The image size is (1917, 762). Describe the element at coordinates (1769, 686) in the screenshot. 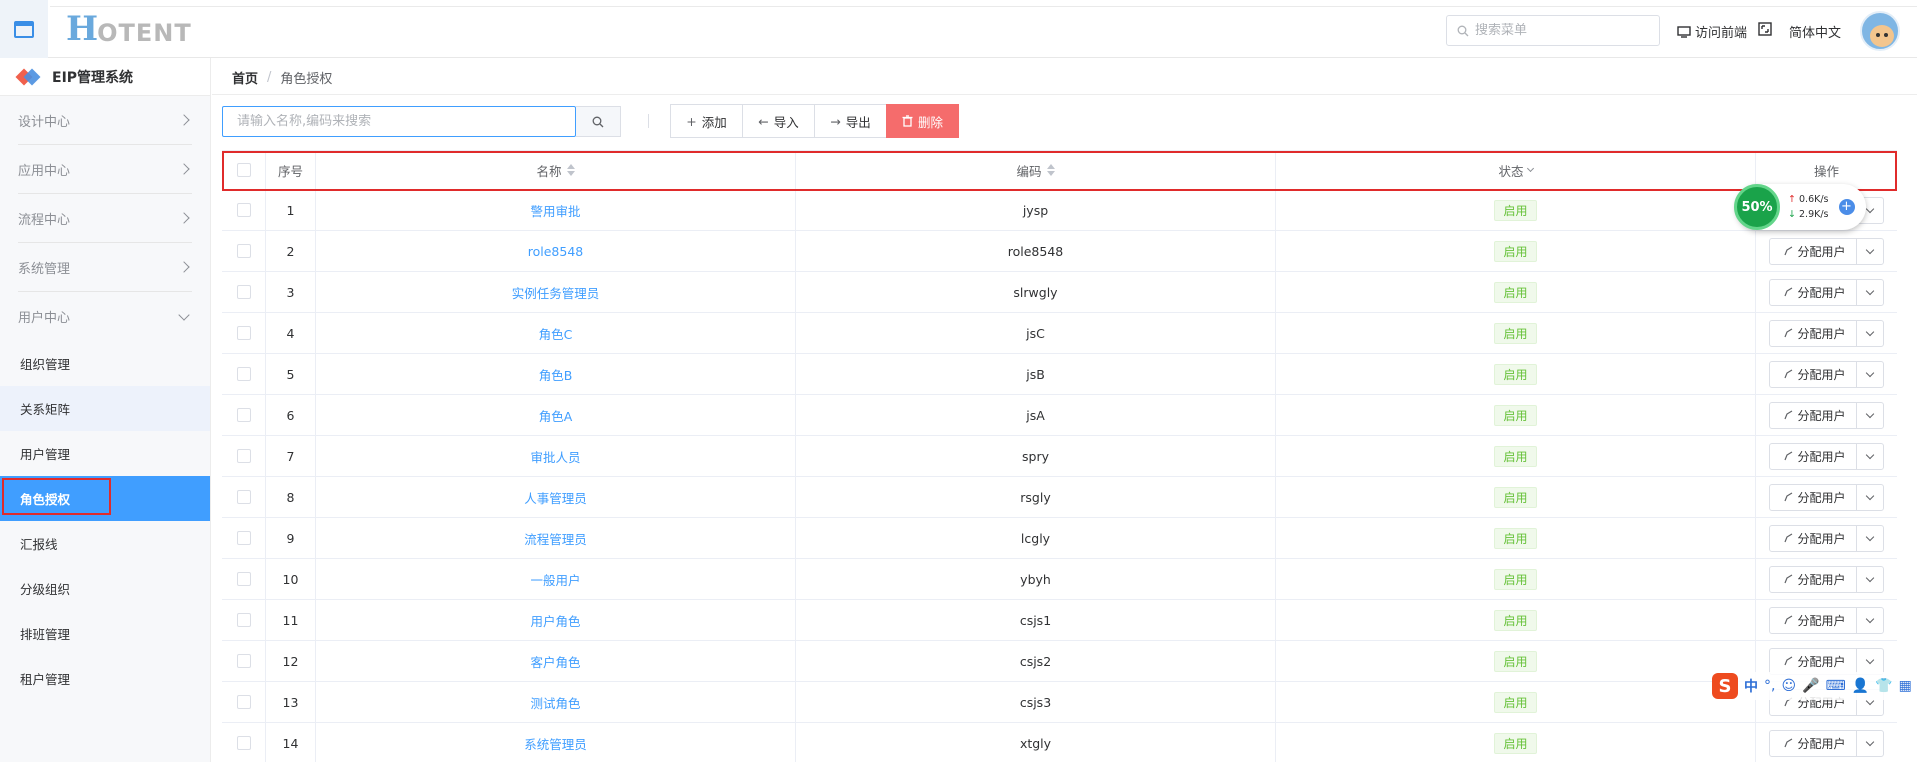

I see `punctuation-icon: °,` at that location.